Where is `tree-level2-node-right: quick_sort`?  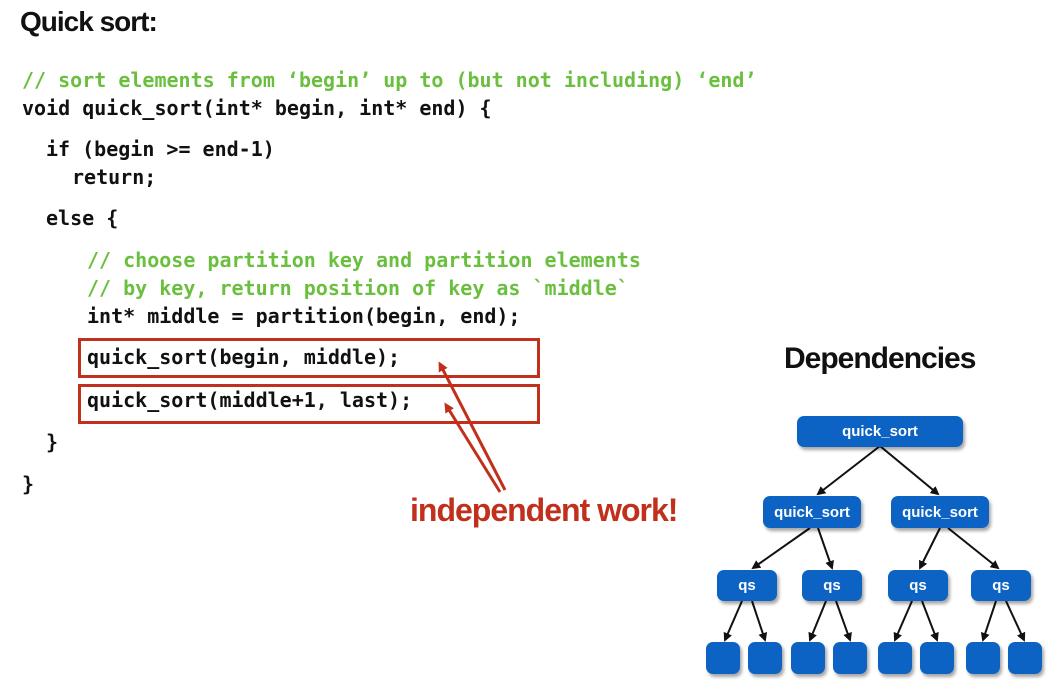 tree-level2-node-right: quick_sort is located at coordinates (940, 512).